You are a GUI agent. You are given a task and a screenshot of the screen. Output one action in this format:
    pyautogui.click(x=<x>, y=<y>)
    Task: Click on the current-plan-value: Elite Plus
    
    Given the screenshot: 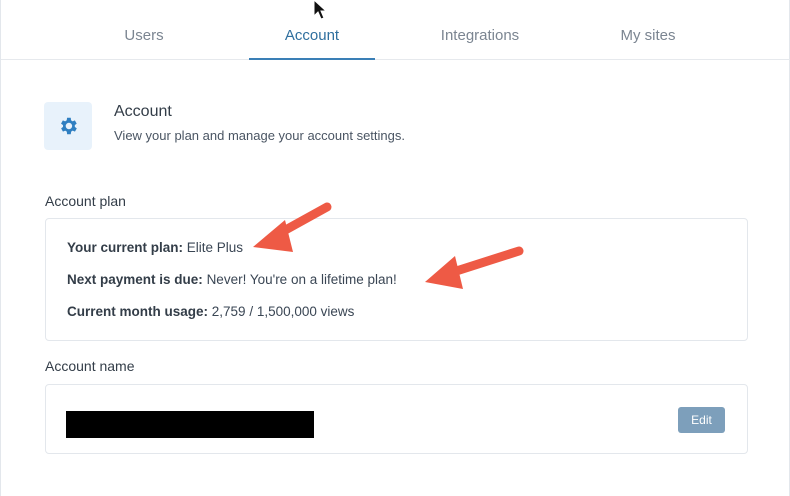 What is the action you would take?
    pyautogui.click(x=215, y=247)
    